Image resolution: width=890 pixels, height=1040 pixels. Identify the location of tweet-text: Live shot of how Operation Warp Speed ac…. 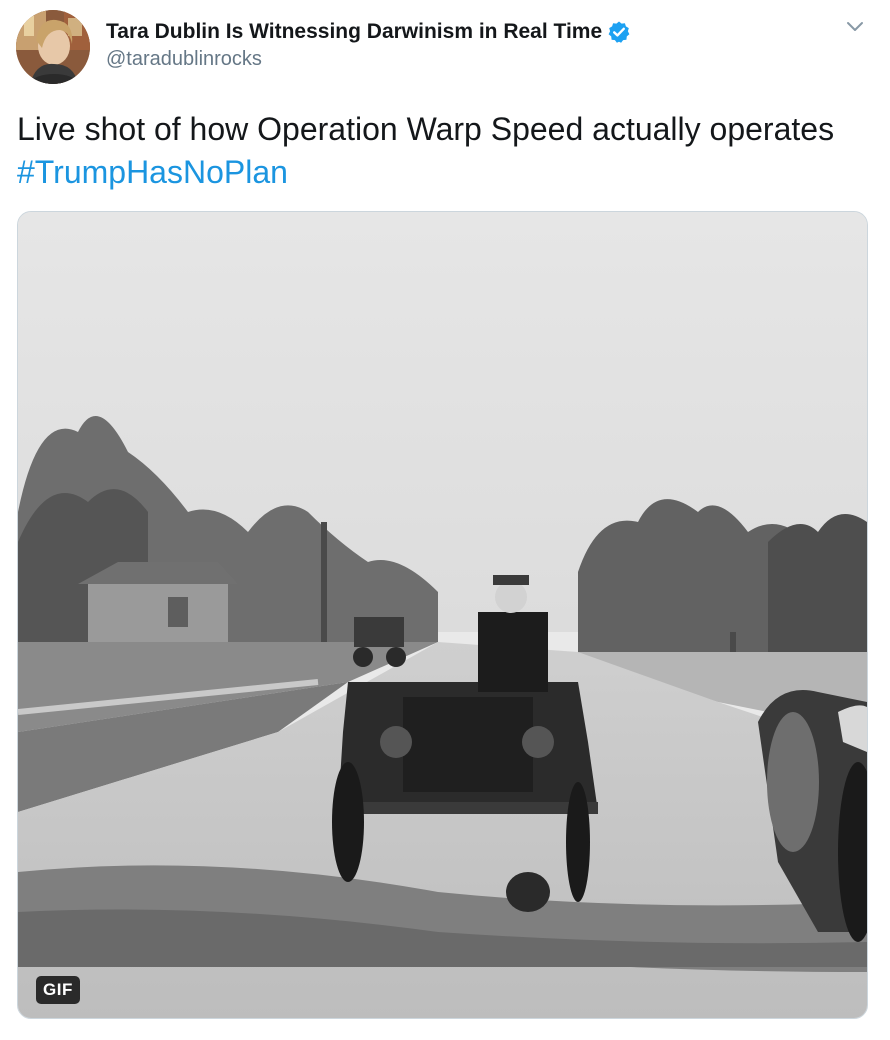
(437, 151).